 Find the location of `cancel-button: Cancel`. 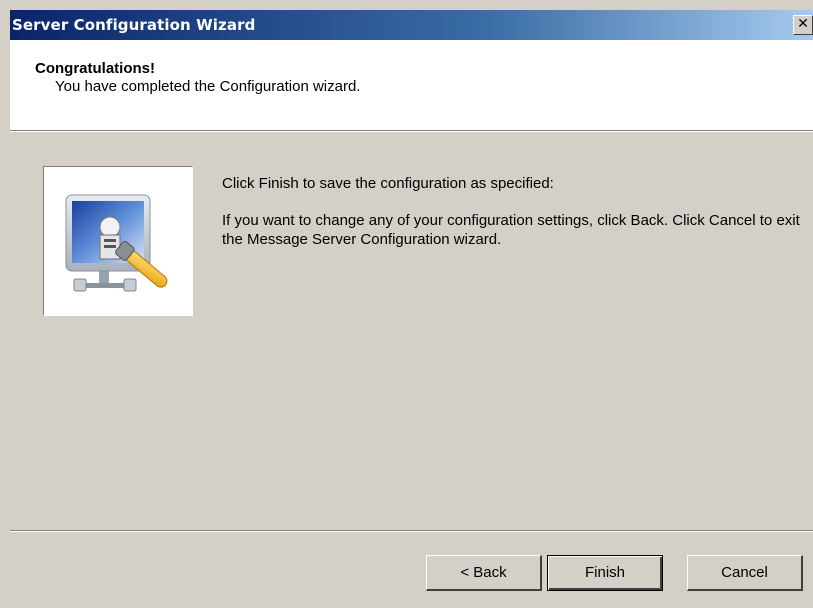

cancel-button: Cancel is located at coordinates (745, 573).